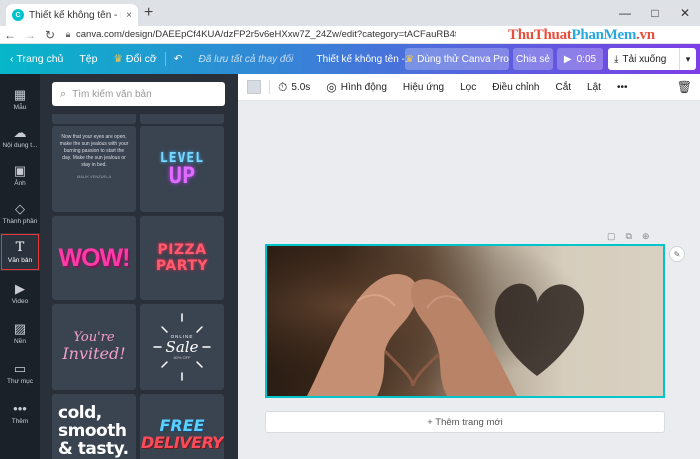 This screenshot has width=700, height=459. Describe the element at coordinates (283, 86) in the screenshot. I see `timer-icon: ⏱` at that location.